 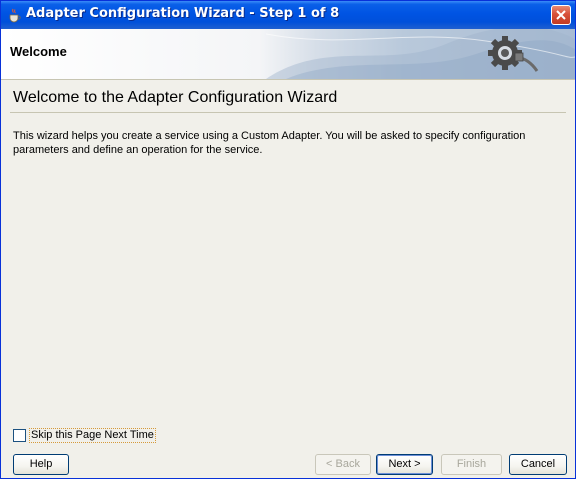 I want to click on java-cup-icon, so click(x=15, y=15).